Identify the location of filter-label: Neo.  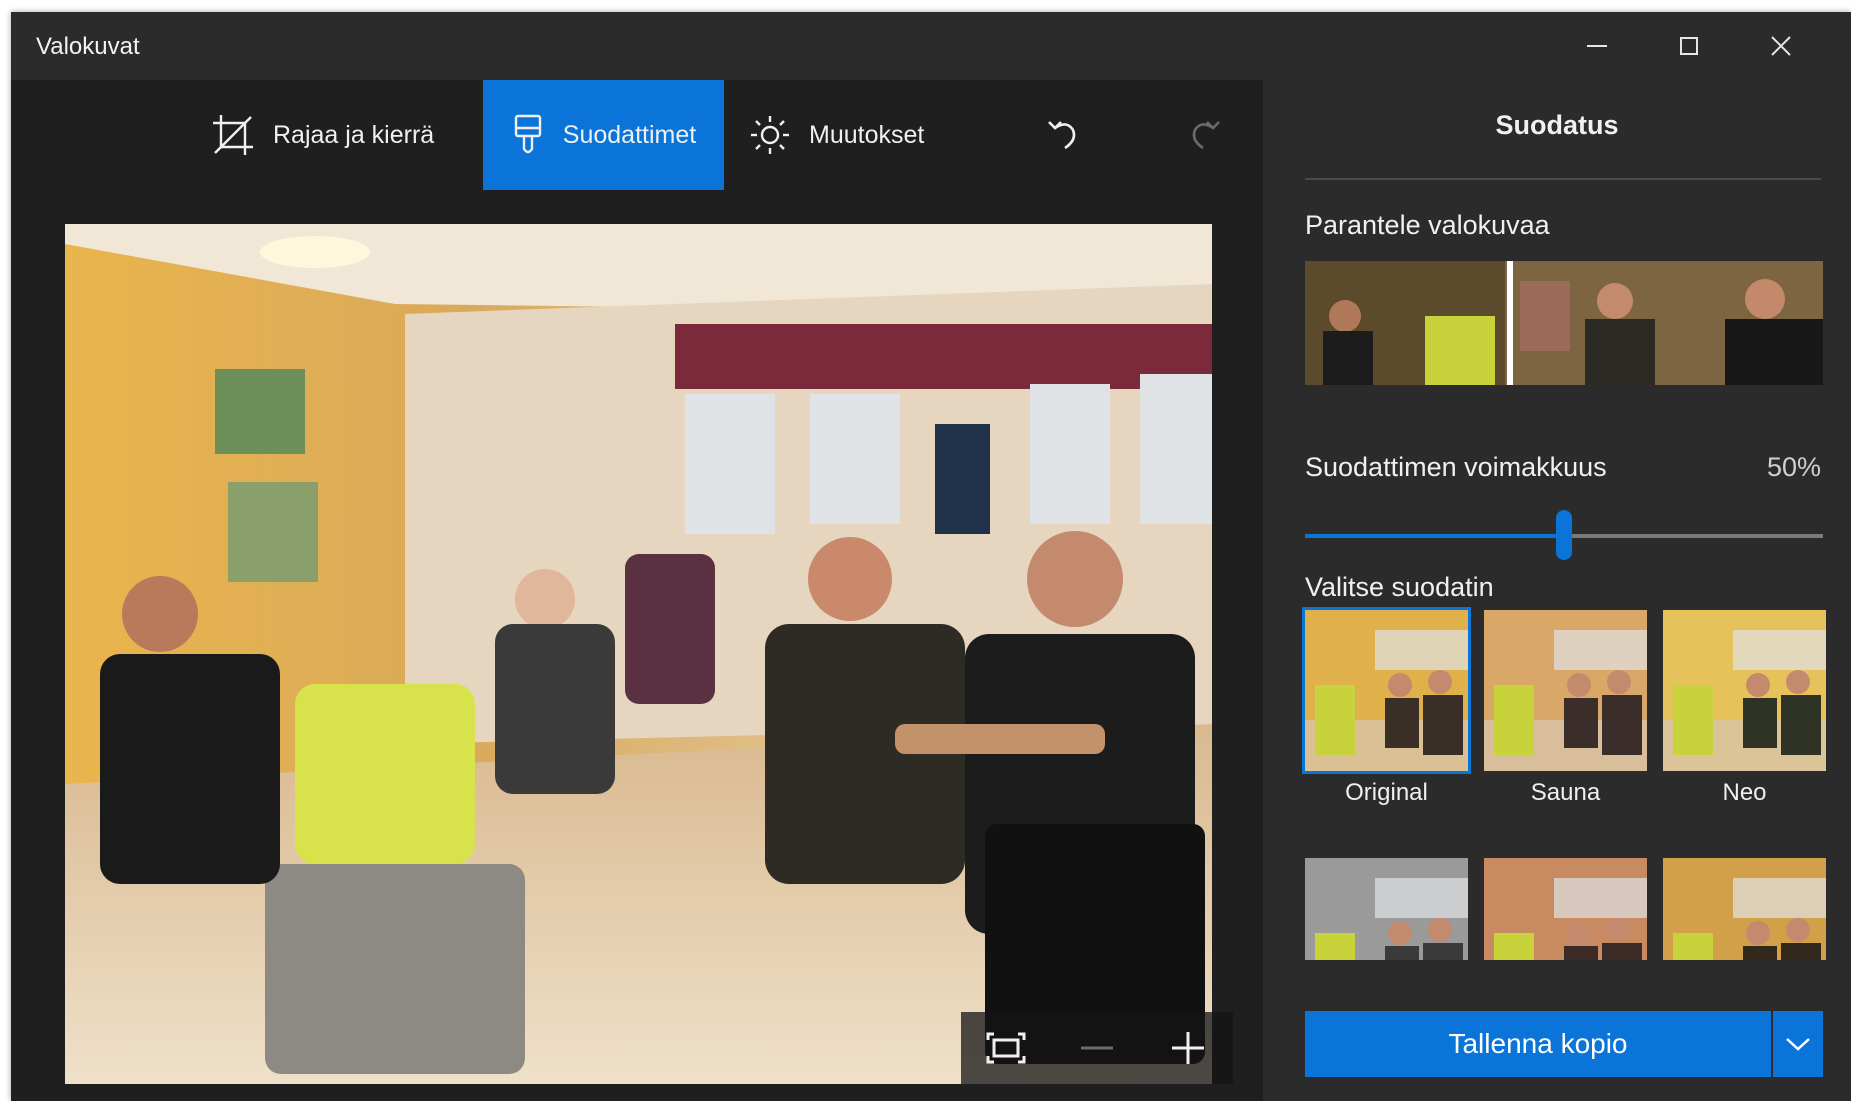
(1744, 792).